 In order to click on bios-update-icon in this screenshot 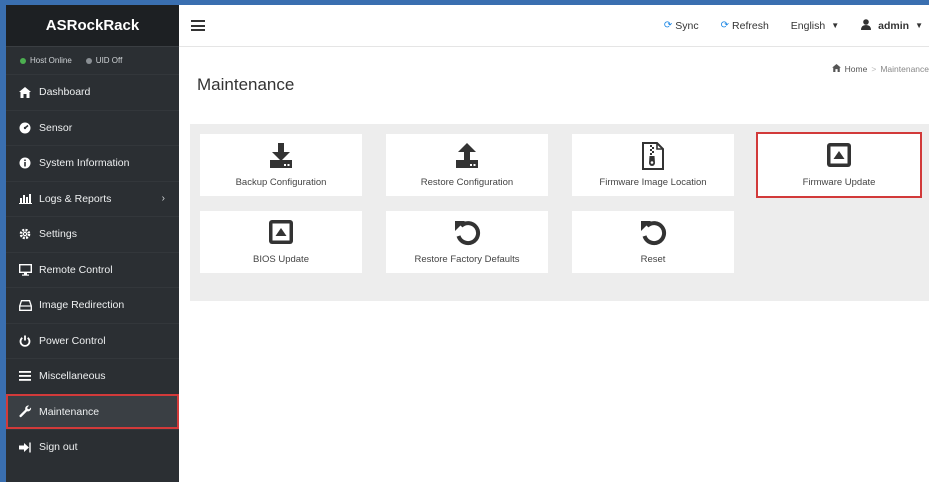, I will do `click(281, 232)`.